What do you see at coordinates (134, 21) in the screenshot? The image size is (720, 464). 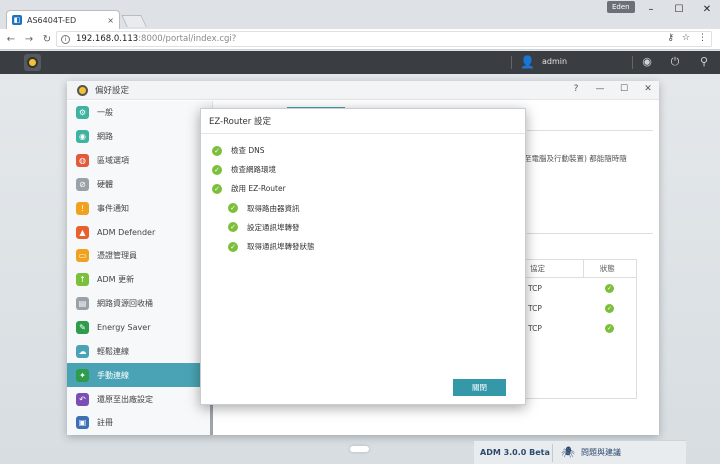 I see `new-tab-button` at bounding box center [134, 21].